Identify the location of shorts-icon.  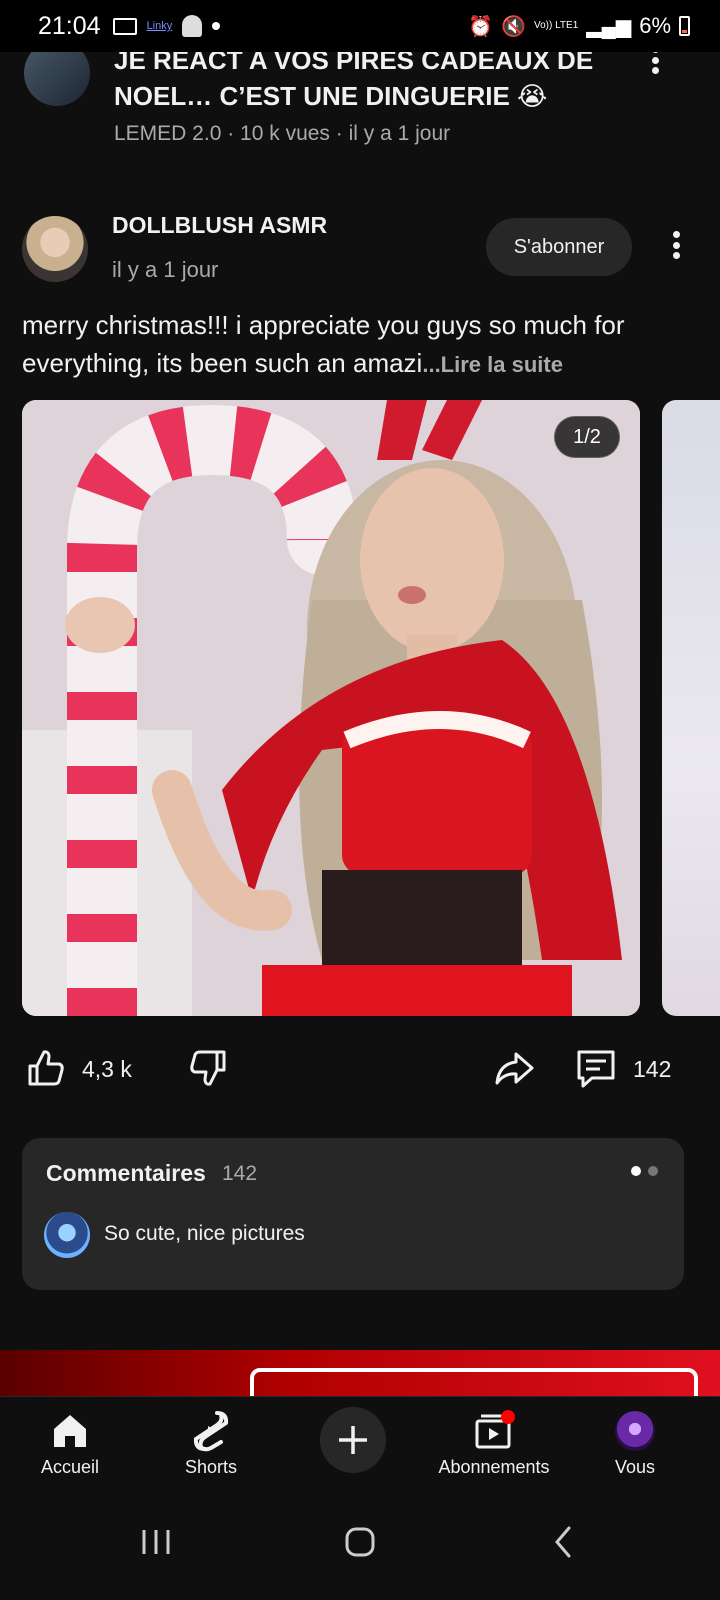
(211, 1431).